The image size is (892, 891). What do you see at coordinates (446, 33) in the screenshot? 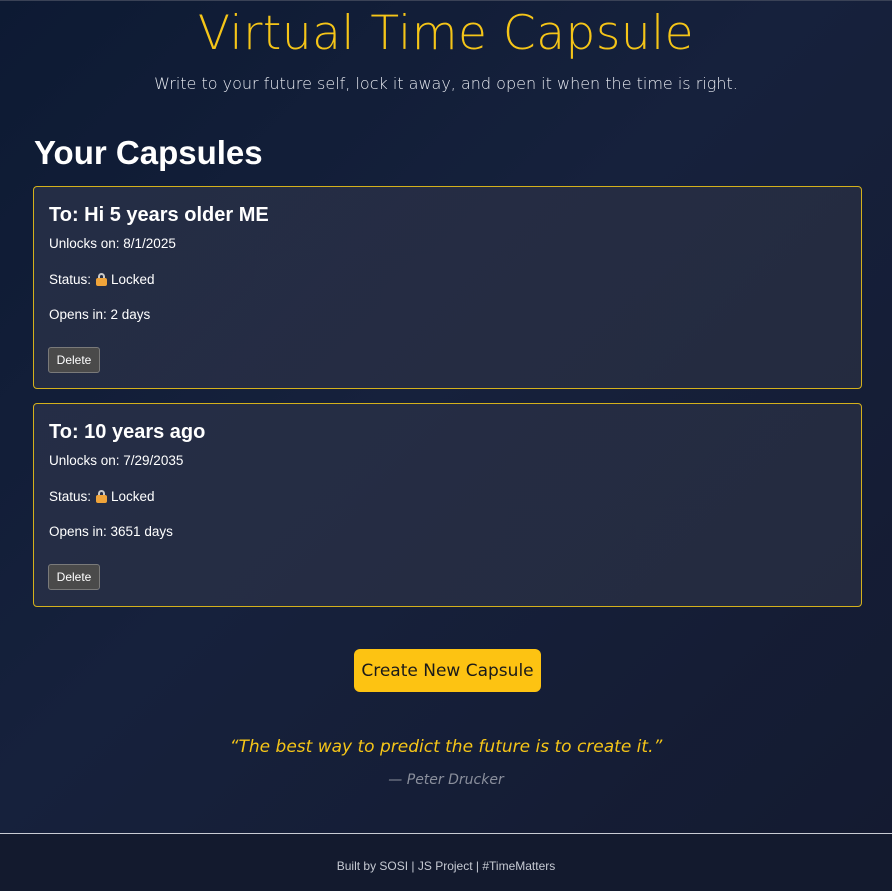
I see `app-title: Virtual Time Capsule` at bounding box center [446, 33].